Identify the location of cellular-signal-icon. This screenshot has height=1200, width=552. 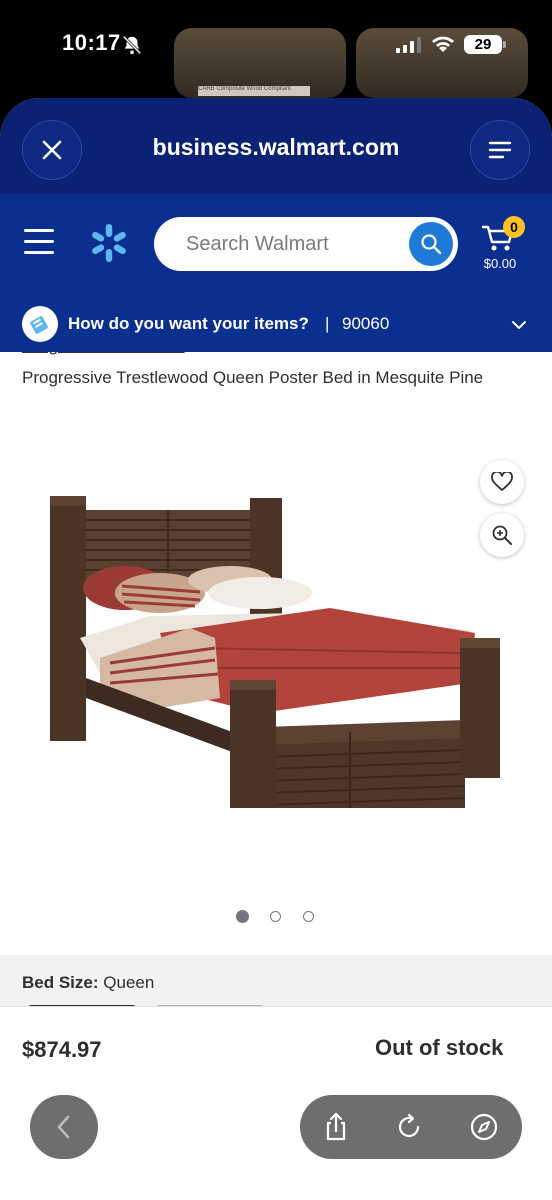
(408, 45).